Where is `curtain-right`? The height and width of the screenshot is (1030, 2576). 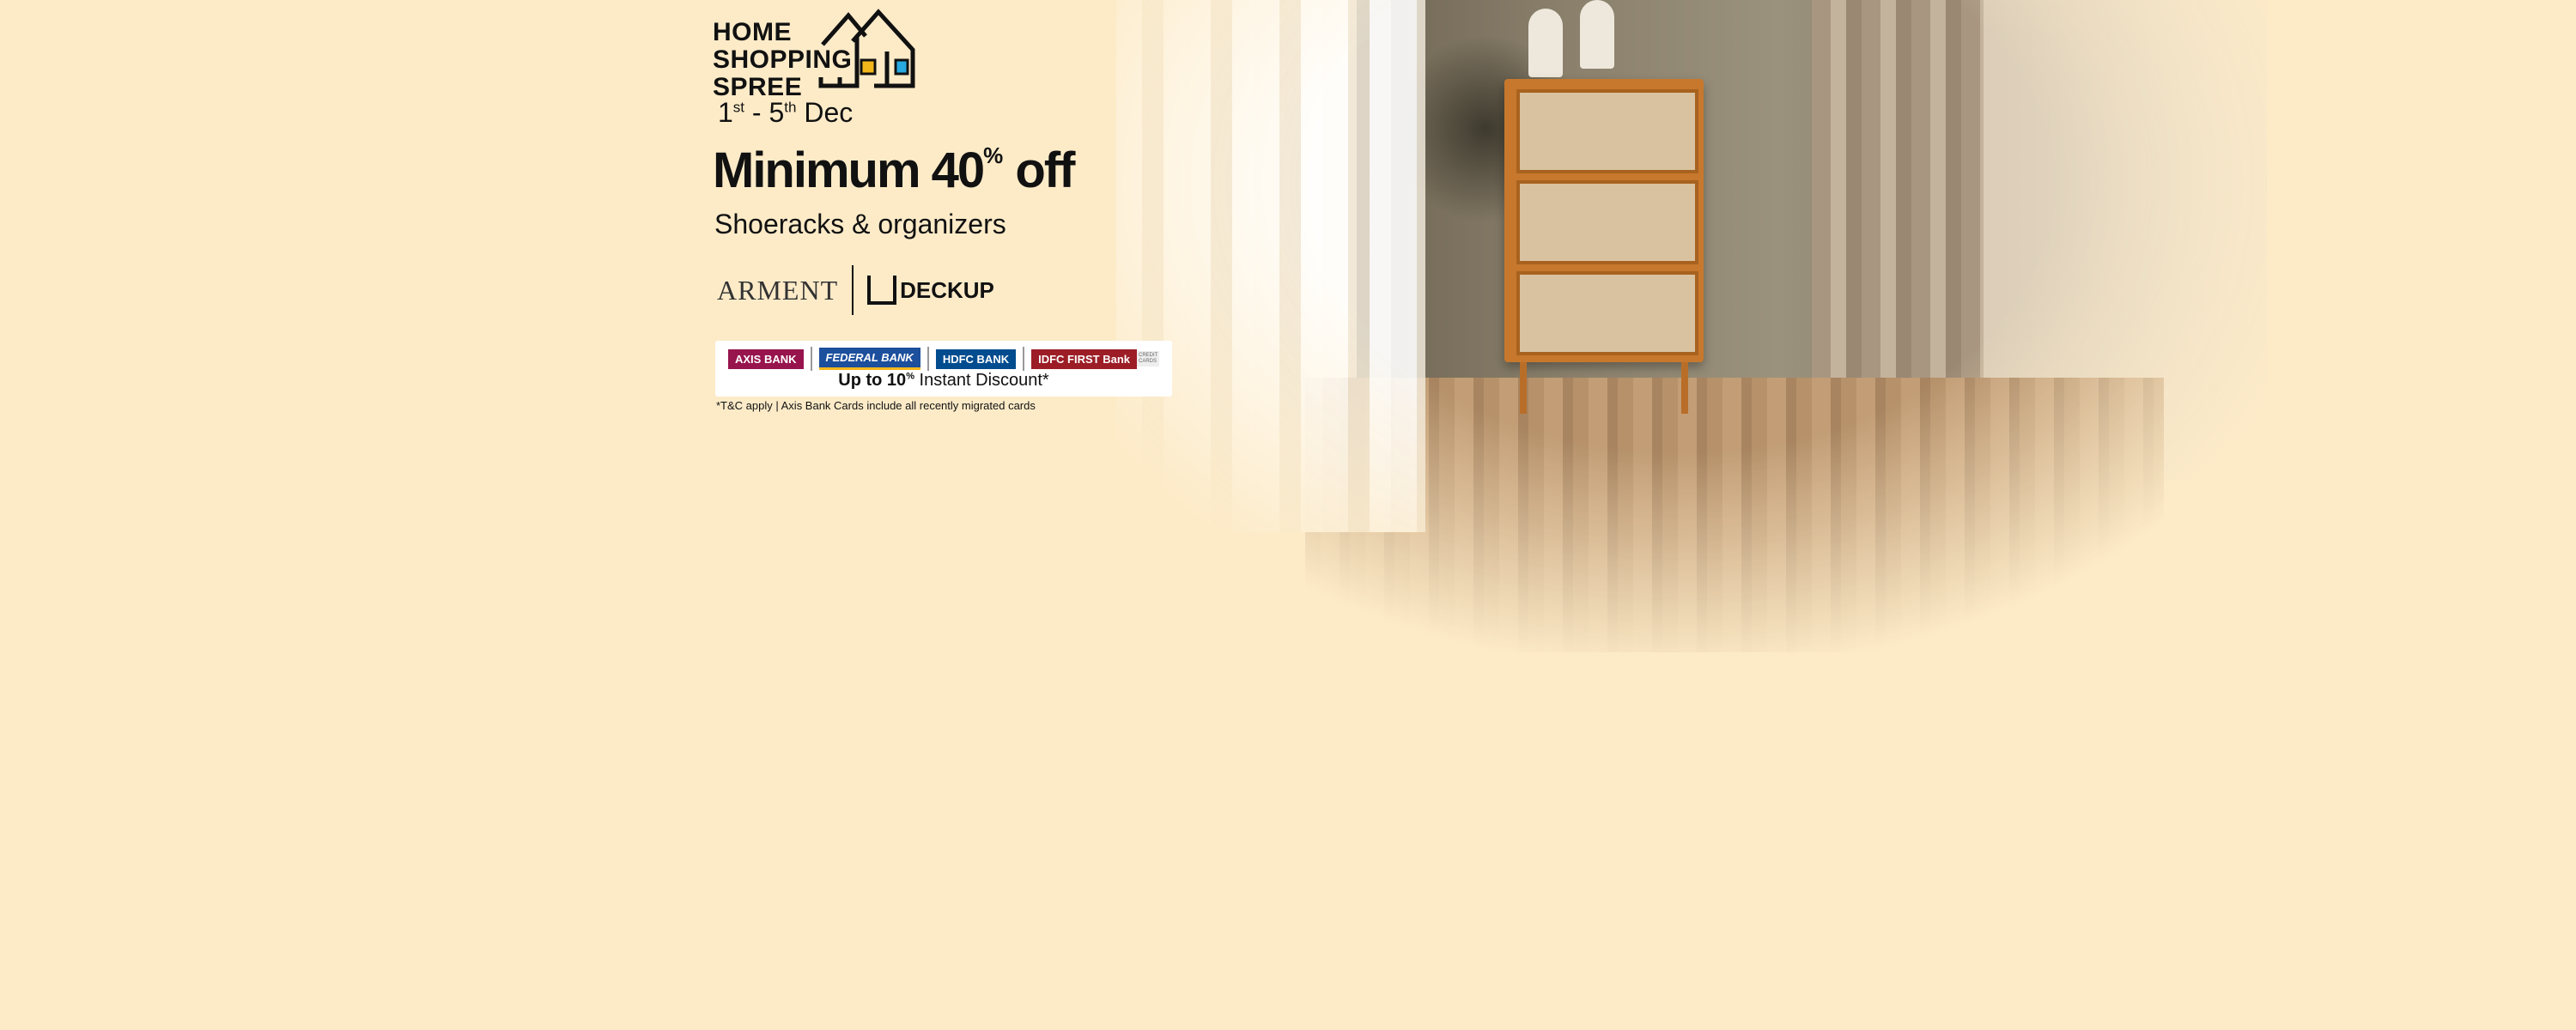
curtain-right is located at coordinates (1898, 206).